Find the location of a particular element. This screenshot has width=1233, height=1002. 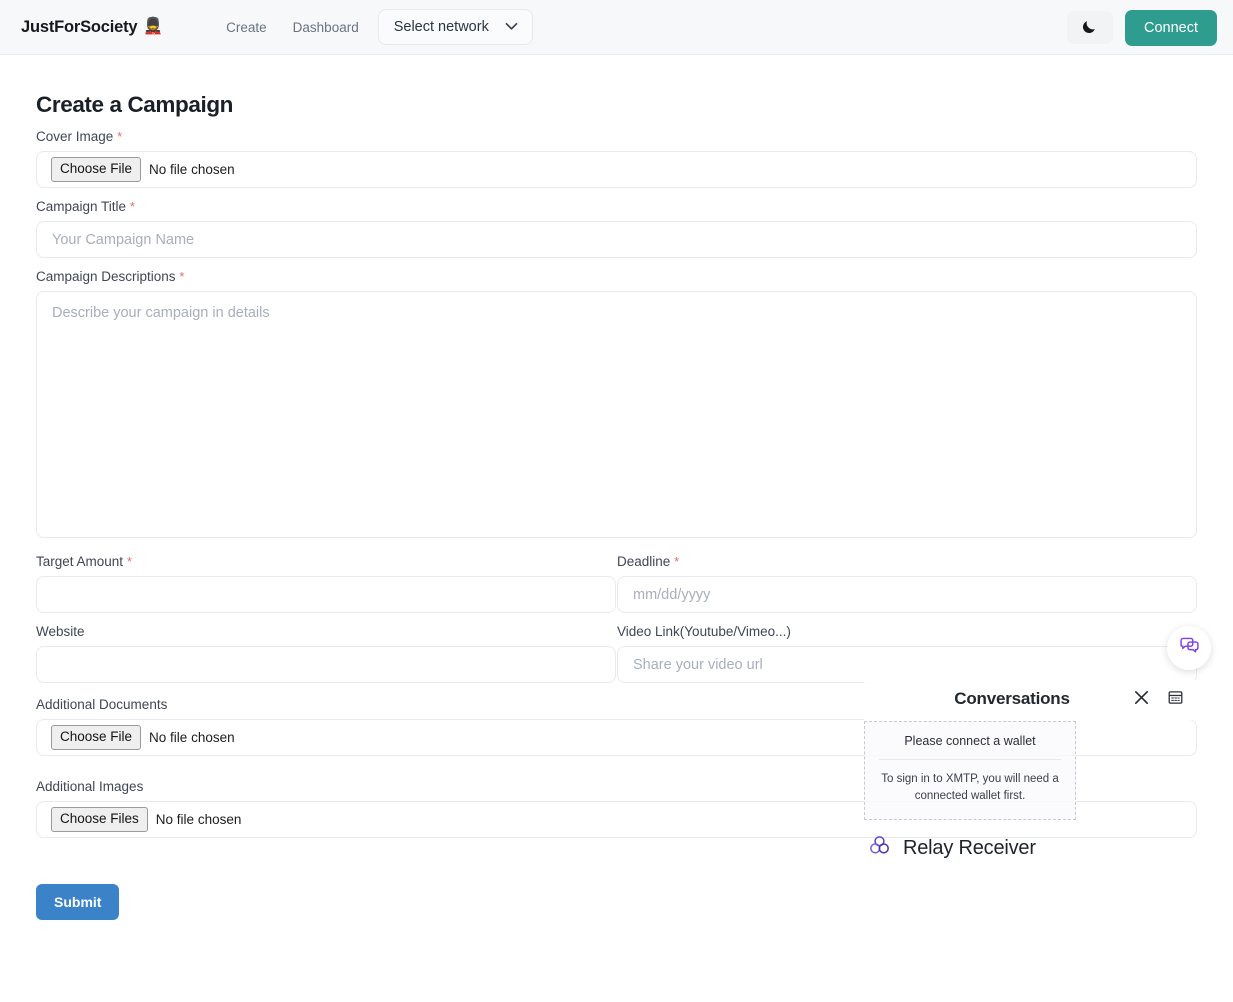

deadline-input is located at coordinates (907, 594).